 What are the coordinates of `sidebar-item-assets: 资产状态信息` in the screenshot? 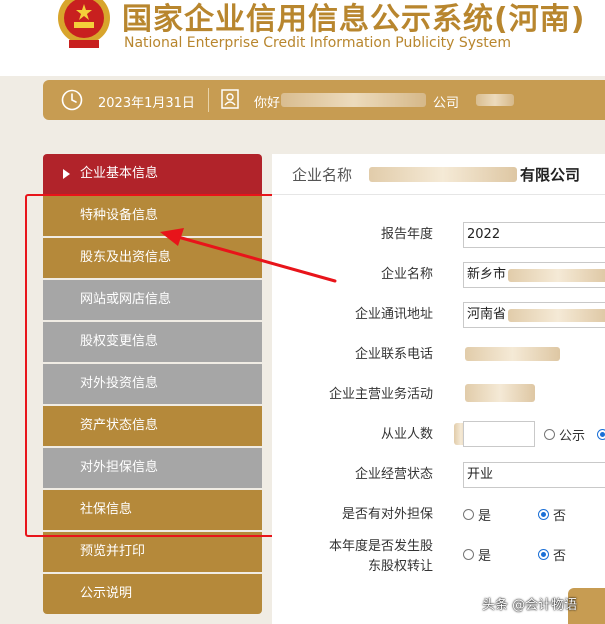 It's located at (152, 426).